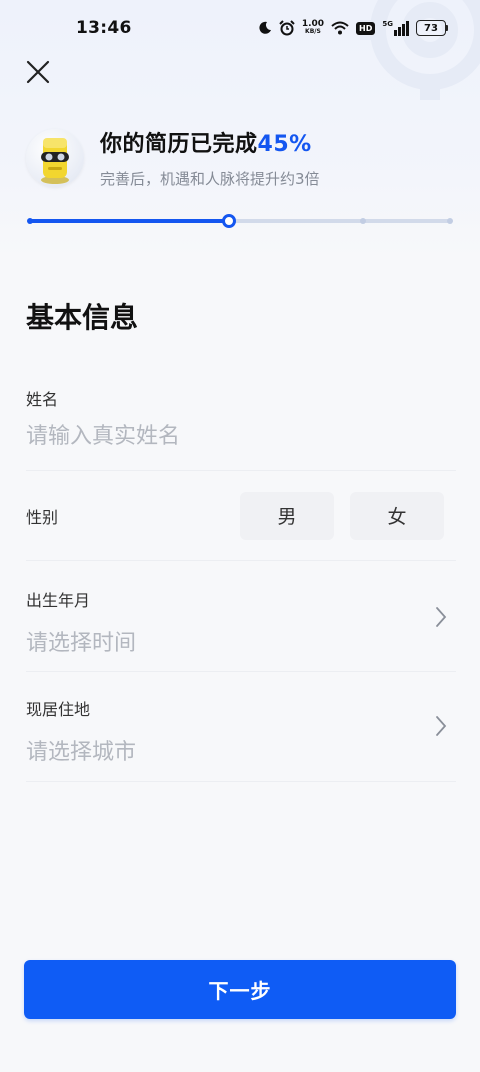 The height and width of the screenshot is (1072, 480). What do you see at coordinates (81, 643) in the screenshot?
I see `birth-placeholder: 请选择时间` at bounding box center [81, 643].